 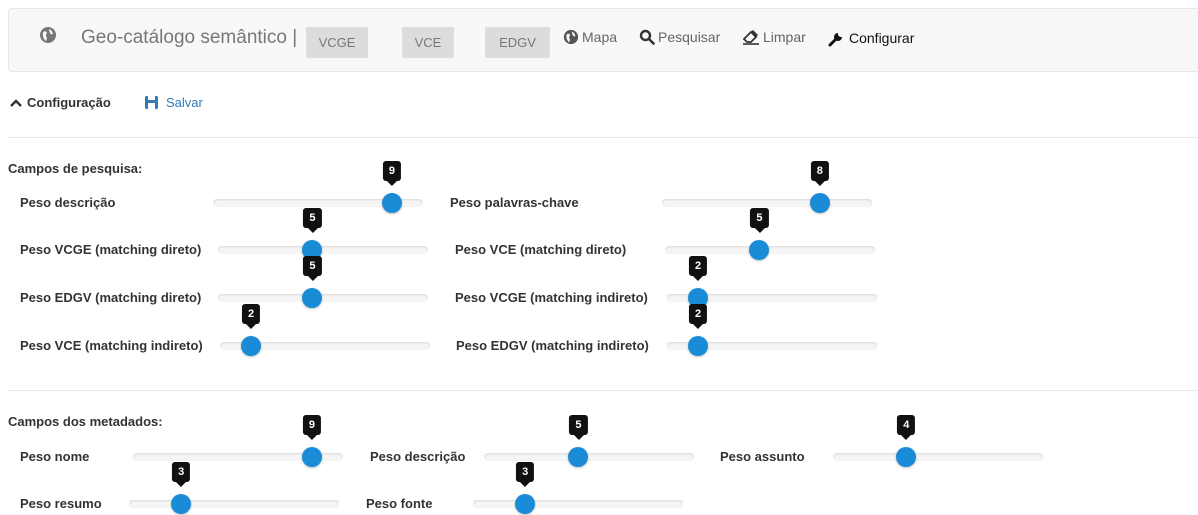 What do you see at coordinates (85, 421) in the screenshot?
I see `metadata-fields-title: Campos dos metadados:` at bounding box center [85, 421].